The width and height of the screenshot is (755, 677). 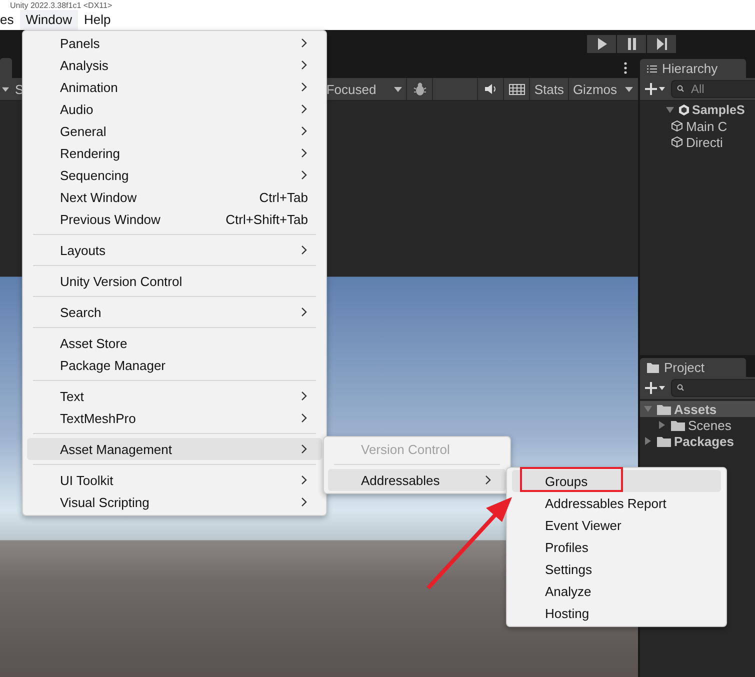 I want to click on window-title: Unity 2022.3.38f1c1 <DX11>, so click(x=61, y=5).